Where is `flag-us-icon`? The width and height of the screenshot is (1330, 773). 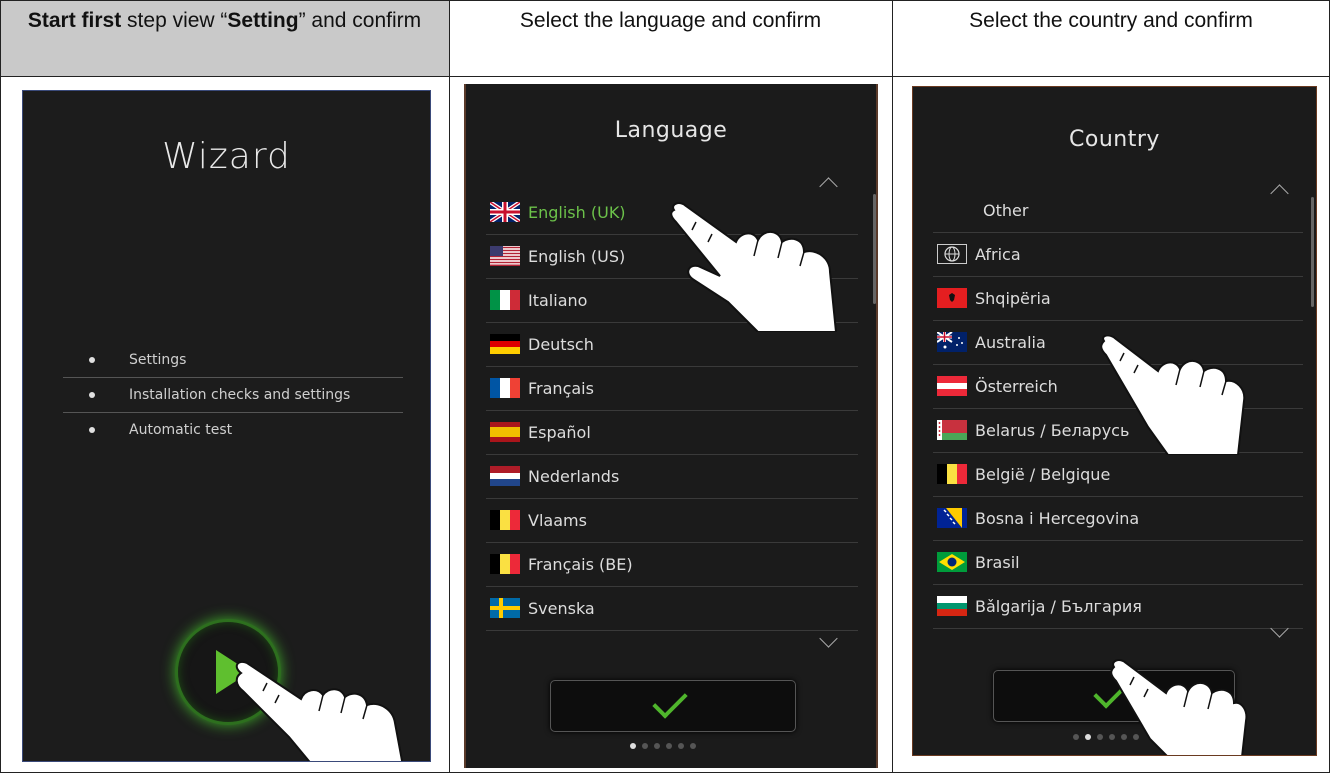
flag-us-icon is located at coordinates (505, 256).